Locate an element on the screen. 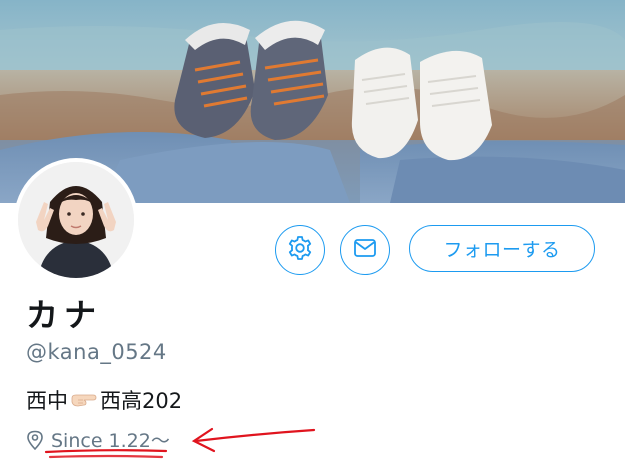  envelope-icon is located at coordinates (365, 250).